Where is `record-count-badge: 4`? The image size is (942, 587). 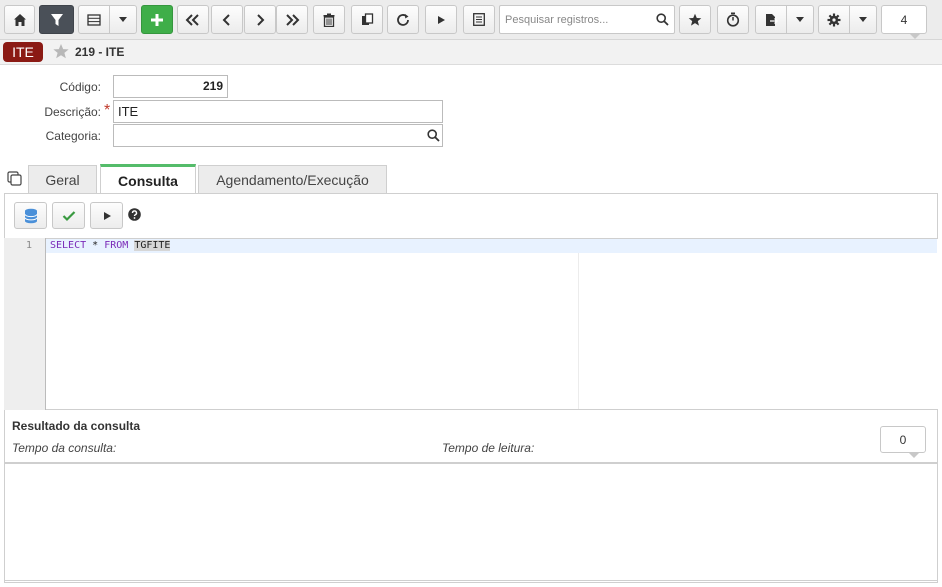 record-count-badge: 4 is located at coordinates (904, 22).